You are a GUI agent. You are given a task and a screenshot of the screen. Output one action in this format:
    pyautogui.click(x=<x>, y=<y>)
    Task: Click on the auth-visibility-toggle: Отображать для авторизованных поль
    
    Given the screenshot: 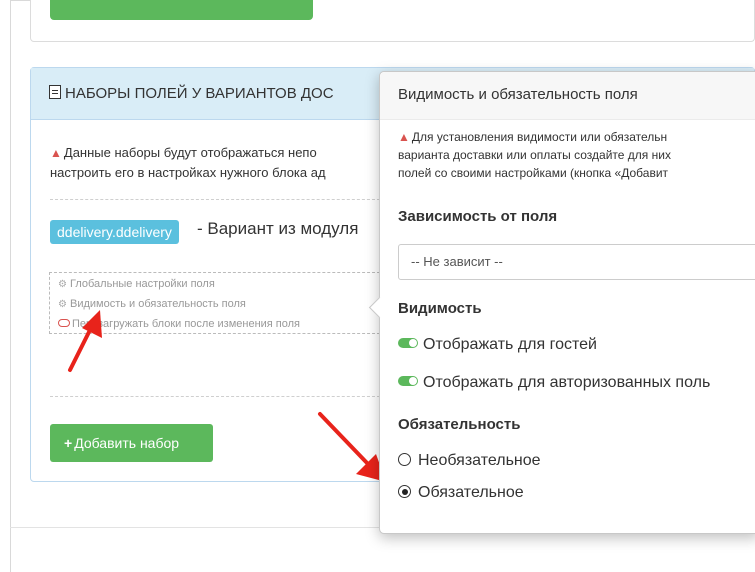 What is the action you would take?
    pyautogui.click(x=554, y=383)
    